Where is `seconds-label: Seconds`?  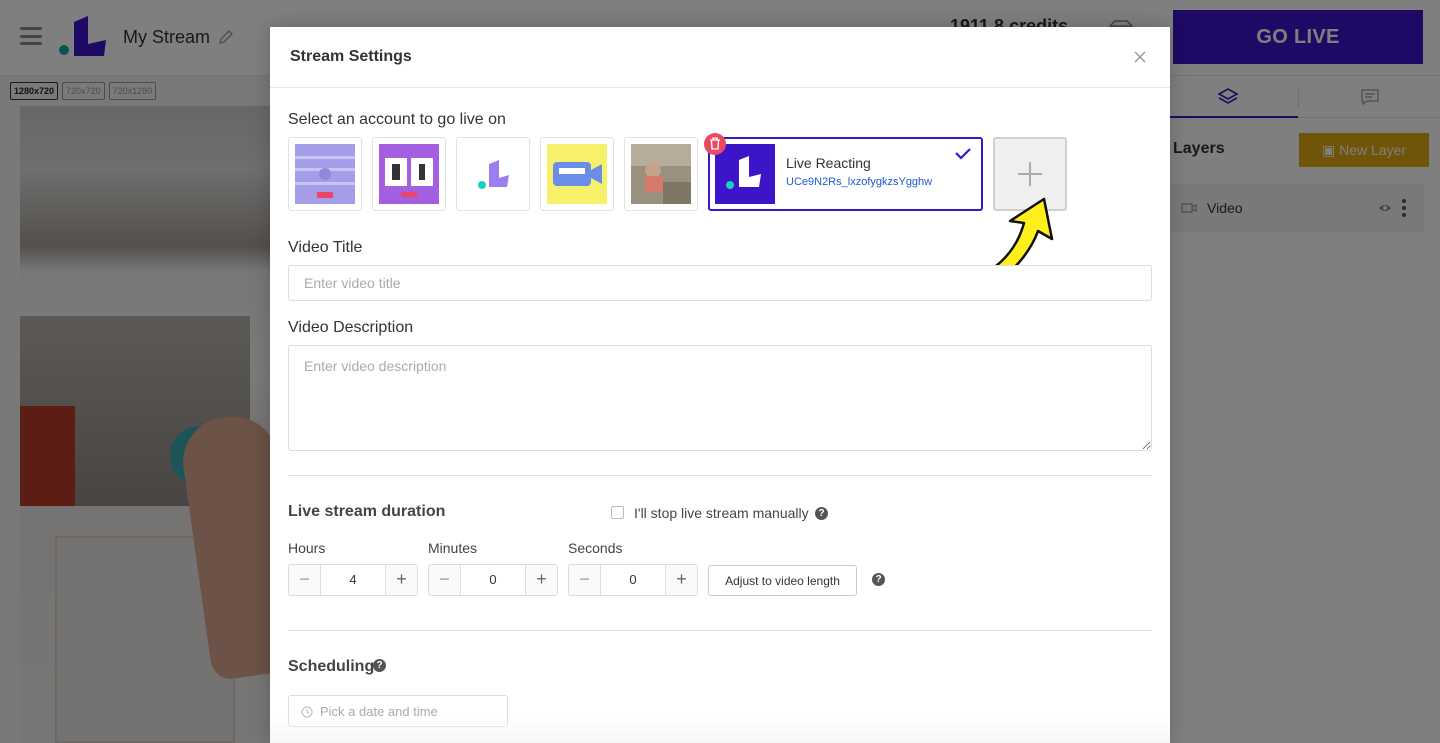 seconds-label: Seconds is located at coordinates (595, 548).